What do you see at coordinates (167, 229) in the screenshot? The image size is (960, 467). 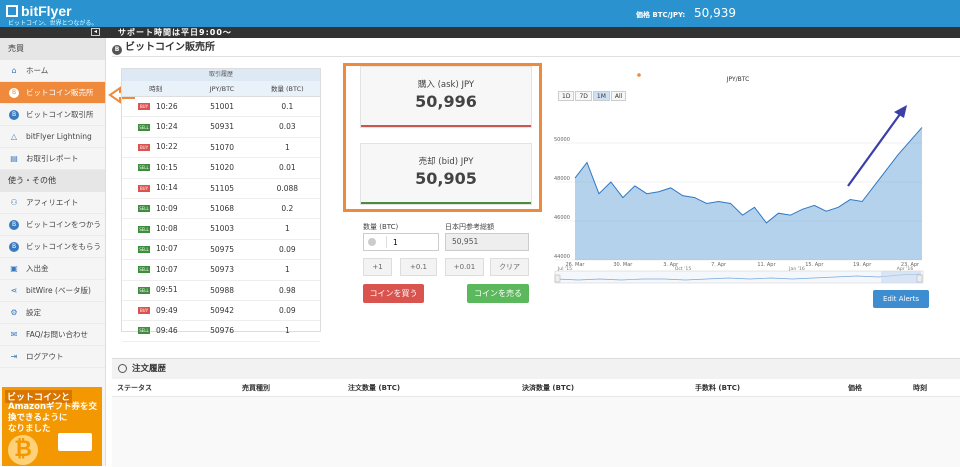 I see `trade-time: 10:08` at bounding box center [167, 229].